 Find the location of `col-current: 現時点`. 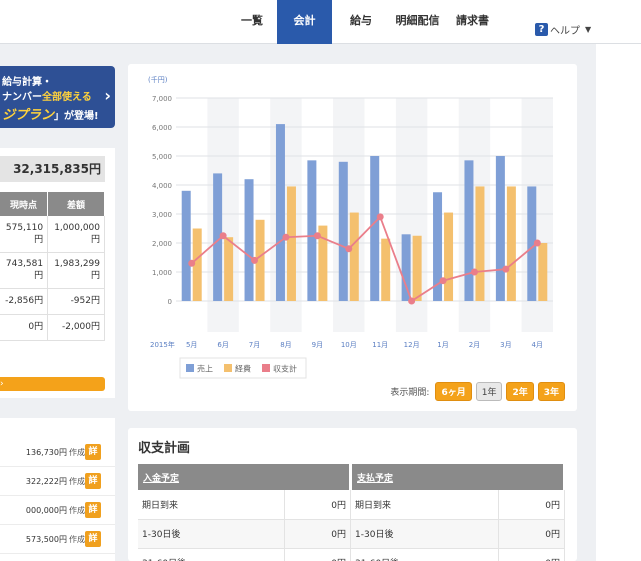

col-current: 現時点 is located at coordinates (24, 204).